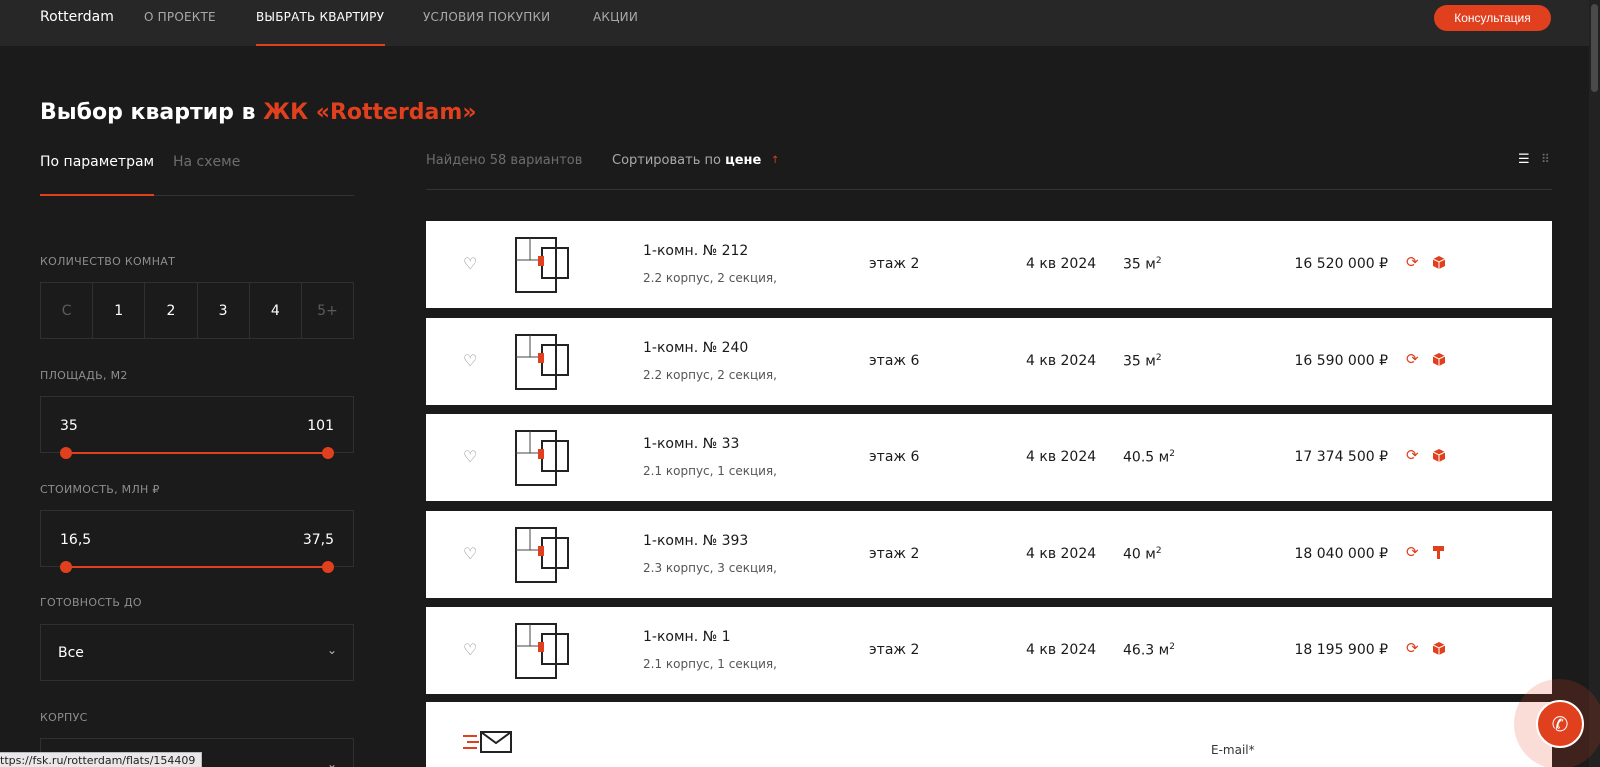 The image size is (1600, 767). I want to click on results-divider, so click(989, 189).